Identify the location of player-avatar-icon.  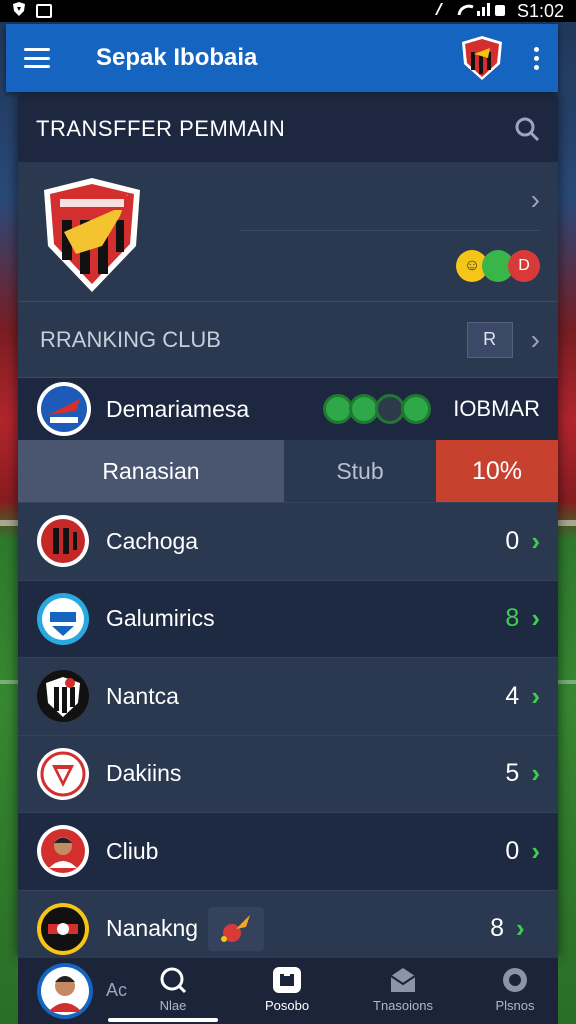
(63, 851).